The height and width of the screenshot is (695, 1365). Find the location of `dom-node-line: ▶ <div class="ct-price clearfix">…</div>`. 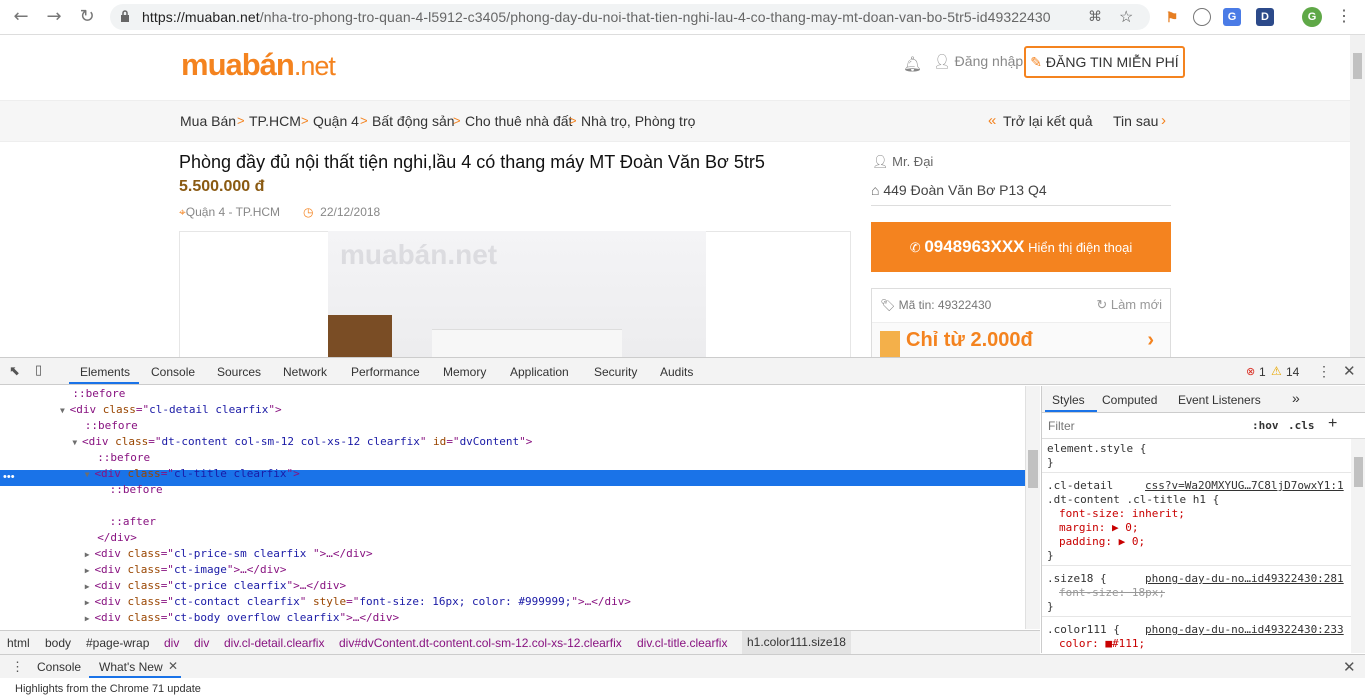

dom-node-line: ▶ <div class="ct-price clearfix">…</div> is located at coordinates (215, 586).